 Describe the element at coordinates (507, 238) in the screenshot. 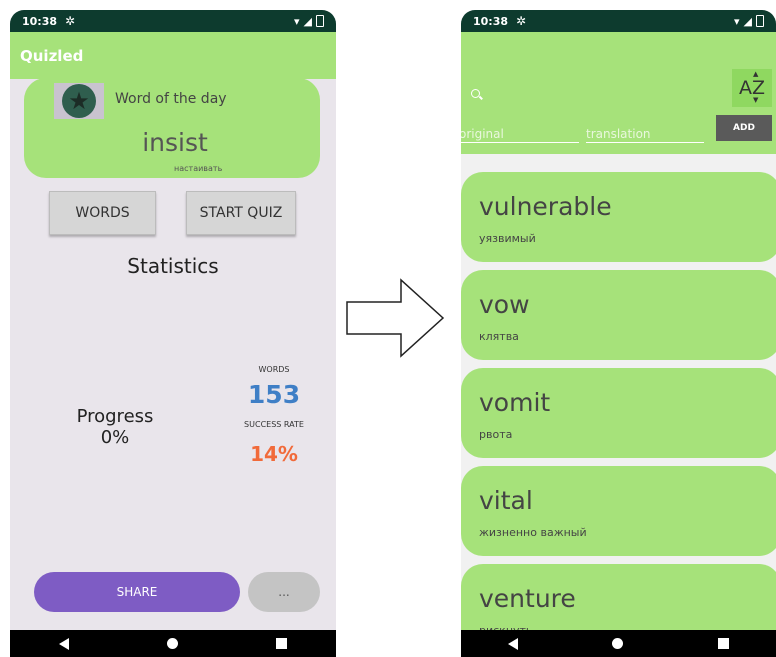

I see `word-translation: уязвимый` at that location.